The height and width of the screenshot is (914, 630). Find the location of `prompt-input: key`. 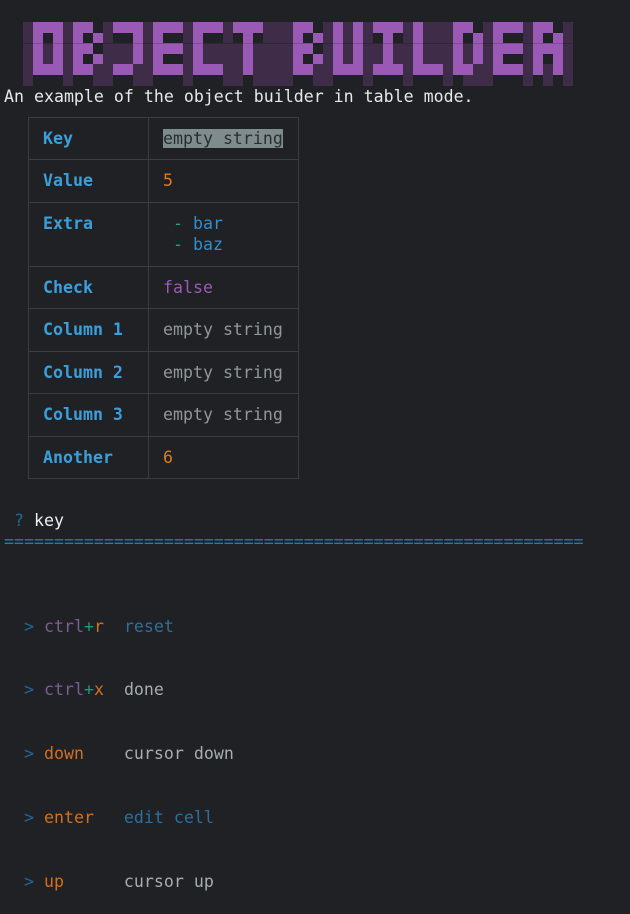

prompt-input: key is located at coordinates (49, 520).